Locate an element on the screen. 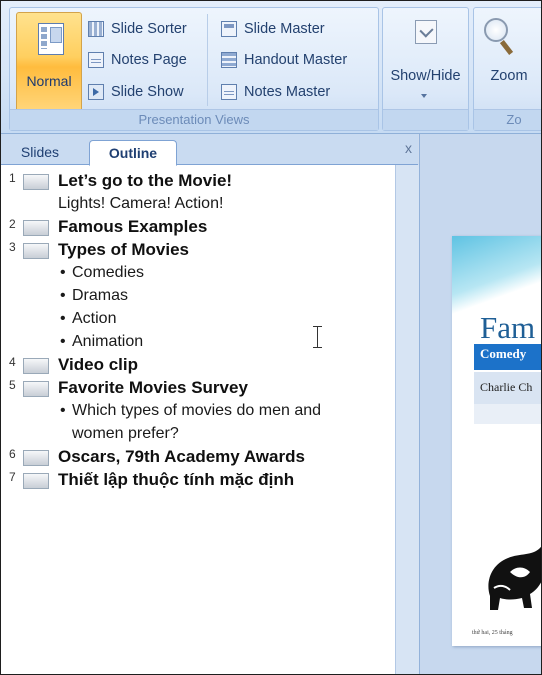  tab-outline: Outline is located at coordinates (133, 153).